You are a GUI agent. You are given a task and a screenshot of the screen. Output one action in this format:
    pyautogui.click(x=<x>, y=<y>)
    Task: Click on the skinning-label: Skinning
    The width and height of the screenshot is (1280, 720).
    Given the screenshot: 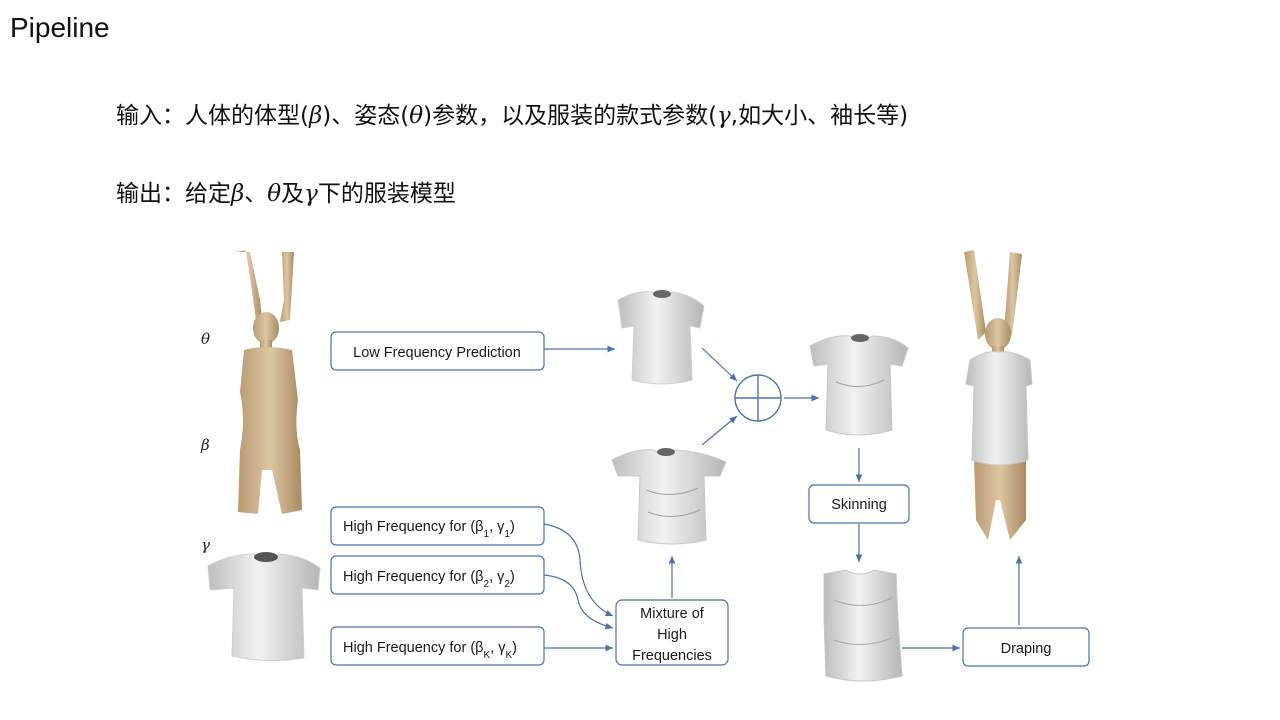 What is the action you would take?
    pyautogui.click(x=859, y=505)
    